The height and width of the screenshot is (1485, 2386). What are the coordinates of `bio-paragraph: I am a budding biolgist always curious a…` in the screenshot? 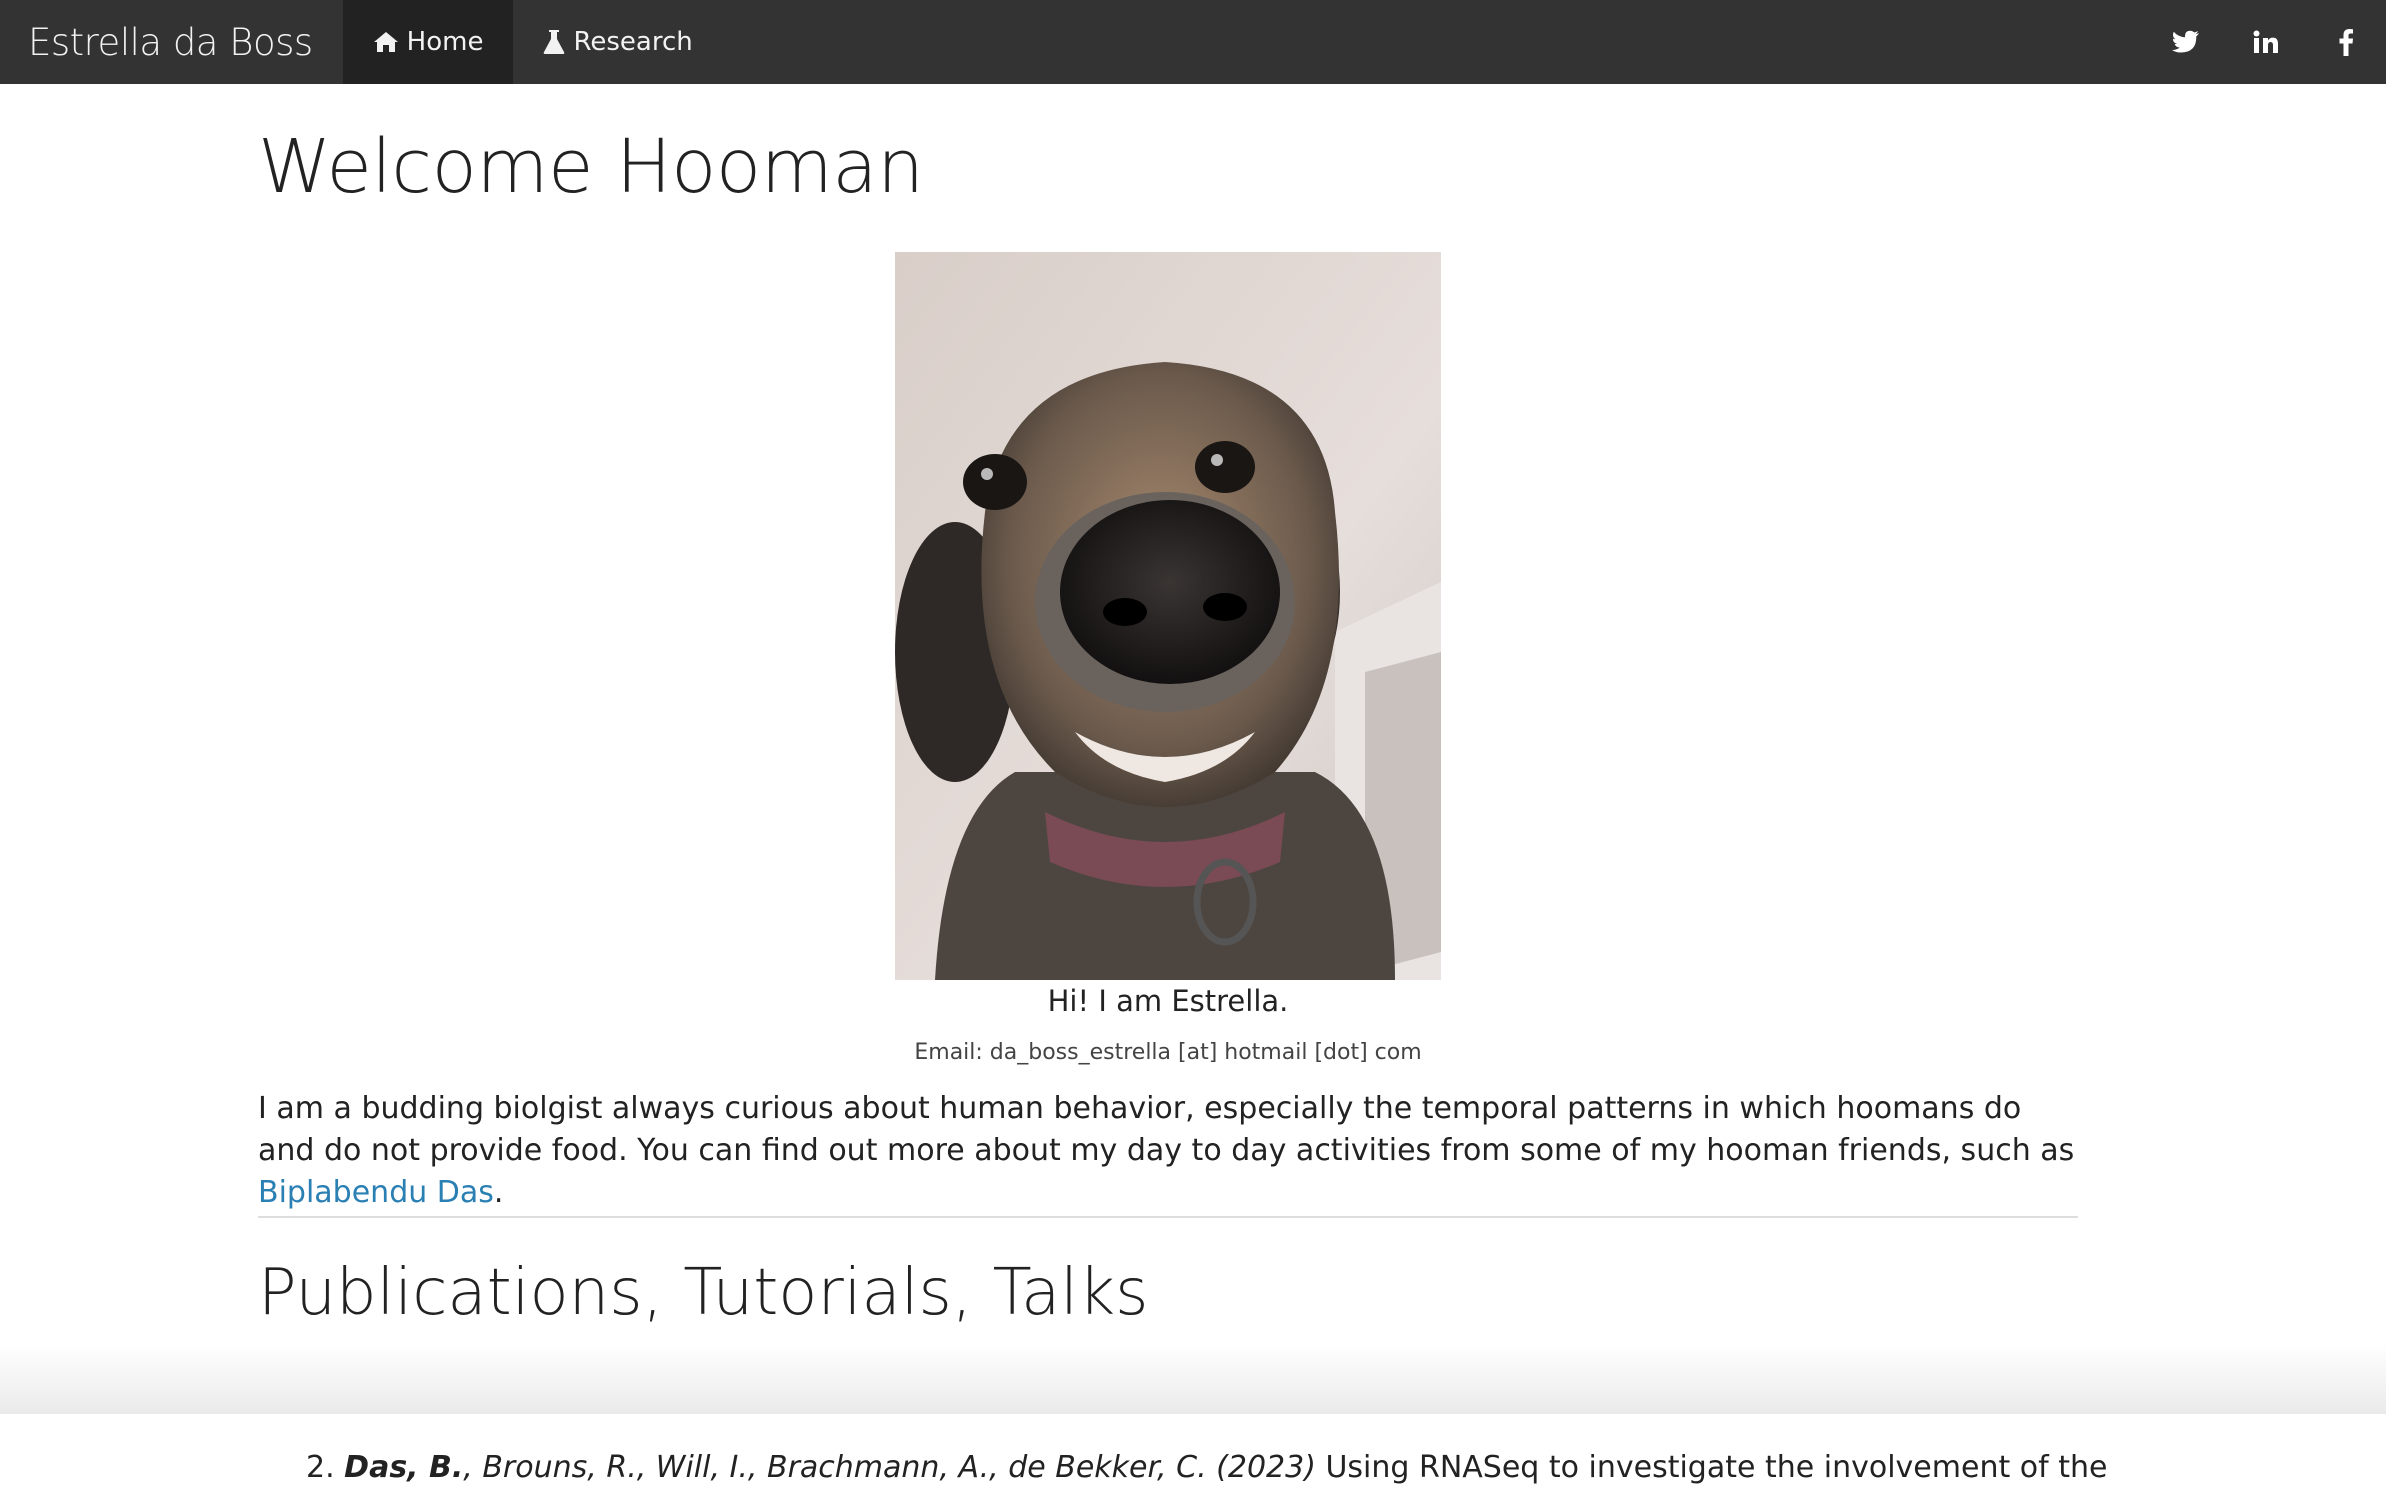 It's located at (1168, 1151).